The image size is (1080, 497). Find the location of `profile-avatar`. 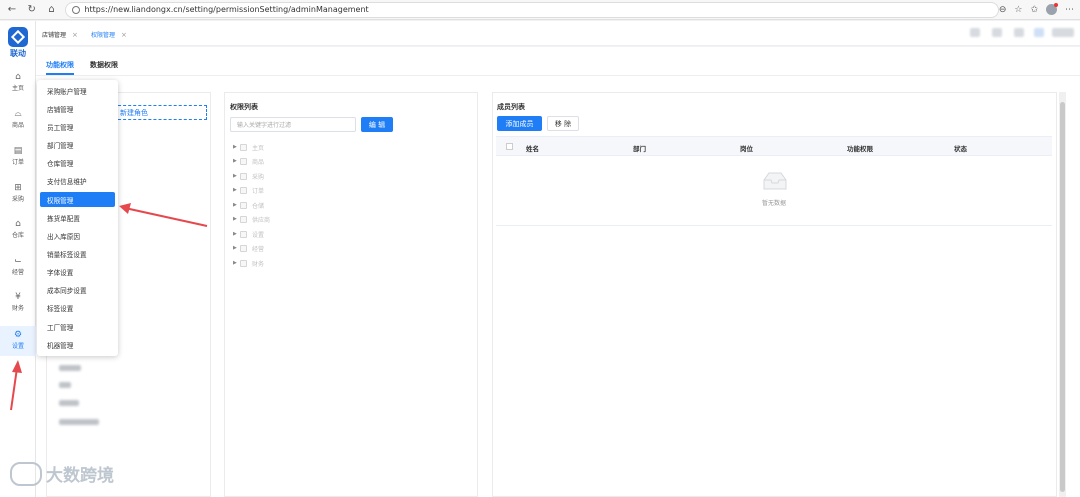

profile-avatar is located at coordinates (1052, 9).